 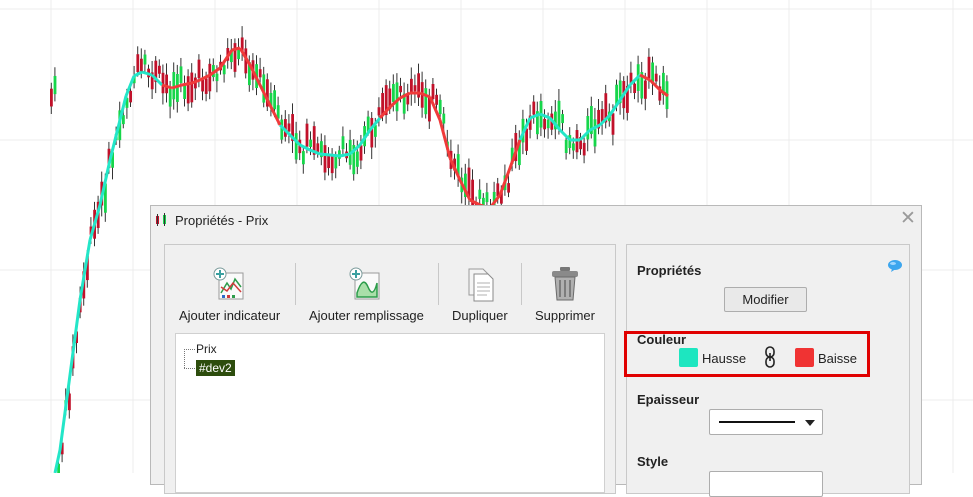 I want to click on thickness-heading: Epaisseur, so click(x=668, y=399).